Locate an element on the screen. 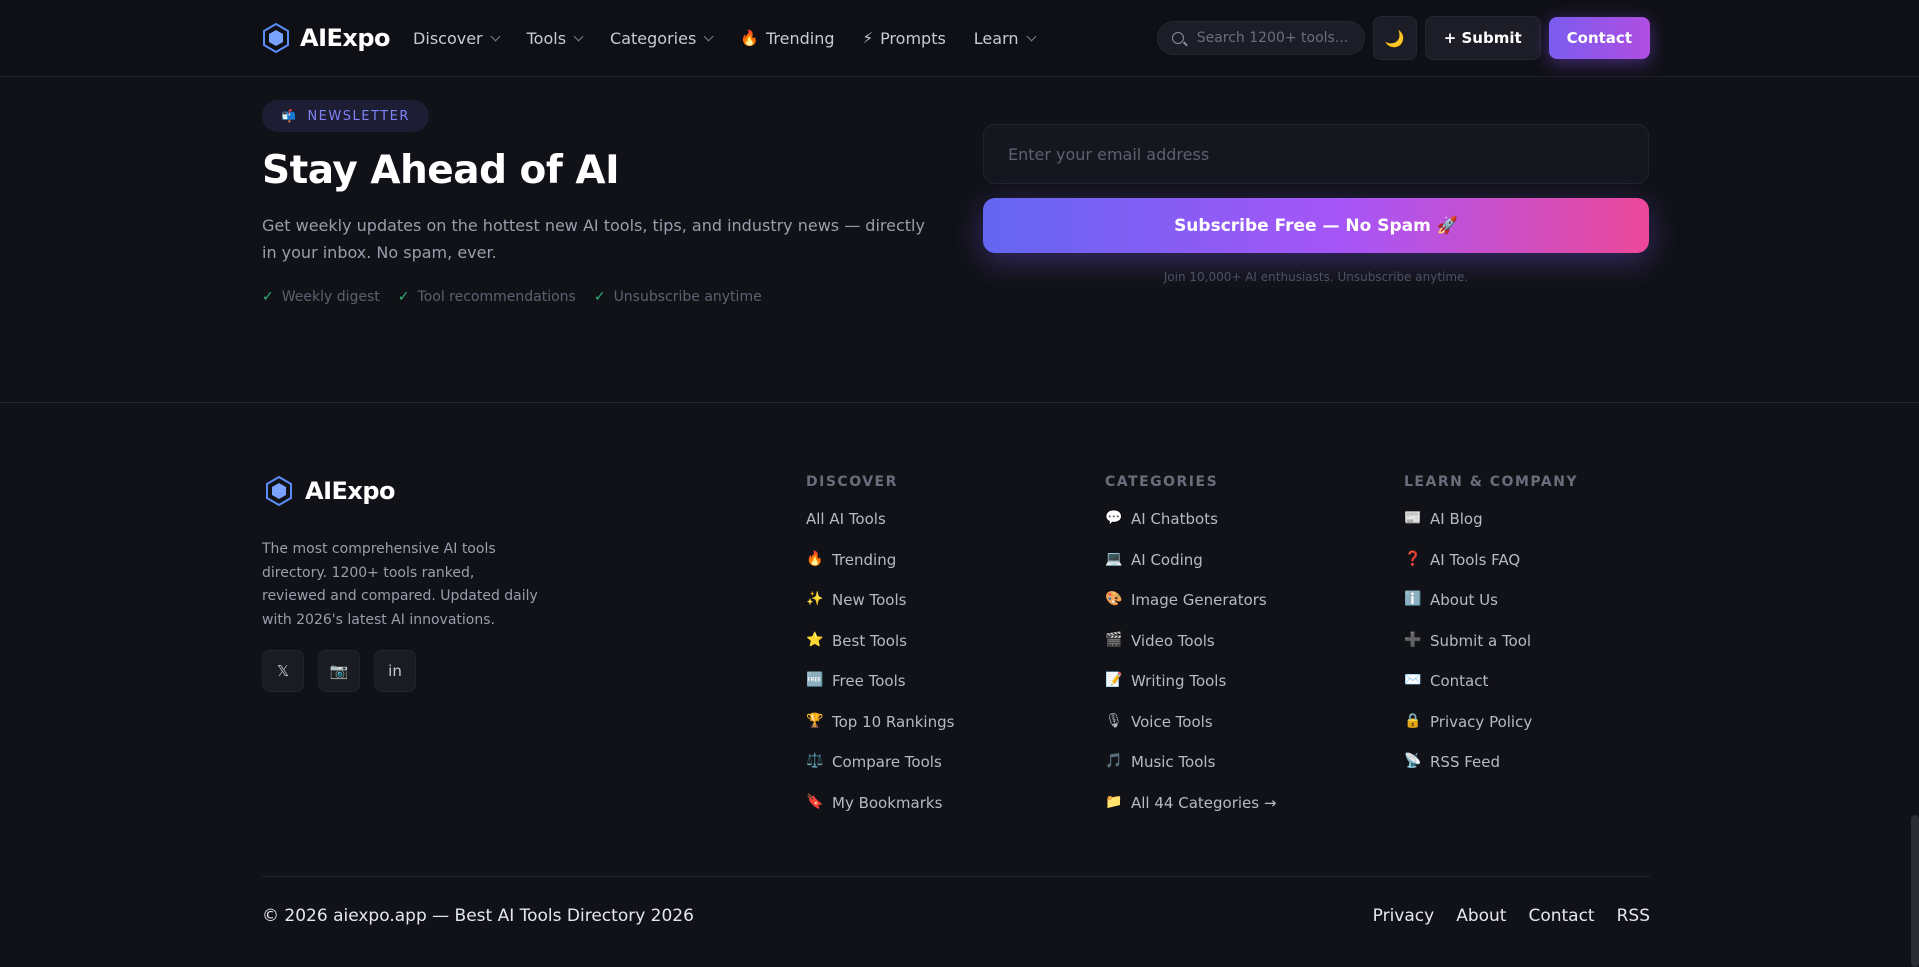 This screenshot has height=967, width=1919. brand-name: AIExpo is located at coordinates (345, 38).